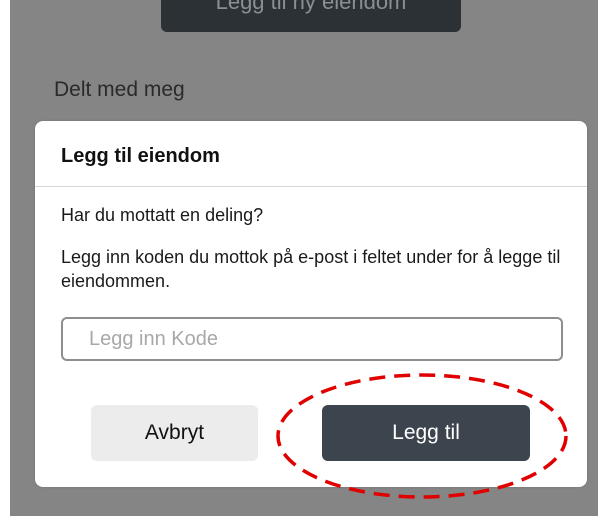  What do you see at coordinates (162, 215) in the screenshot?
I see `dialog-question: Har du mottatt en deling?` at bounding box center [162, 215].